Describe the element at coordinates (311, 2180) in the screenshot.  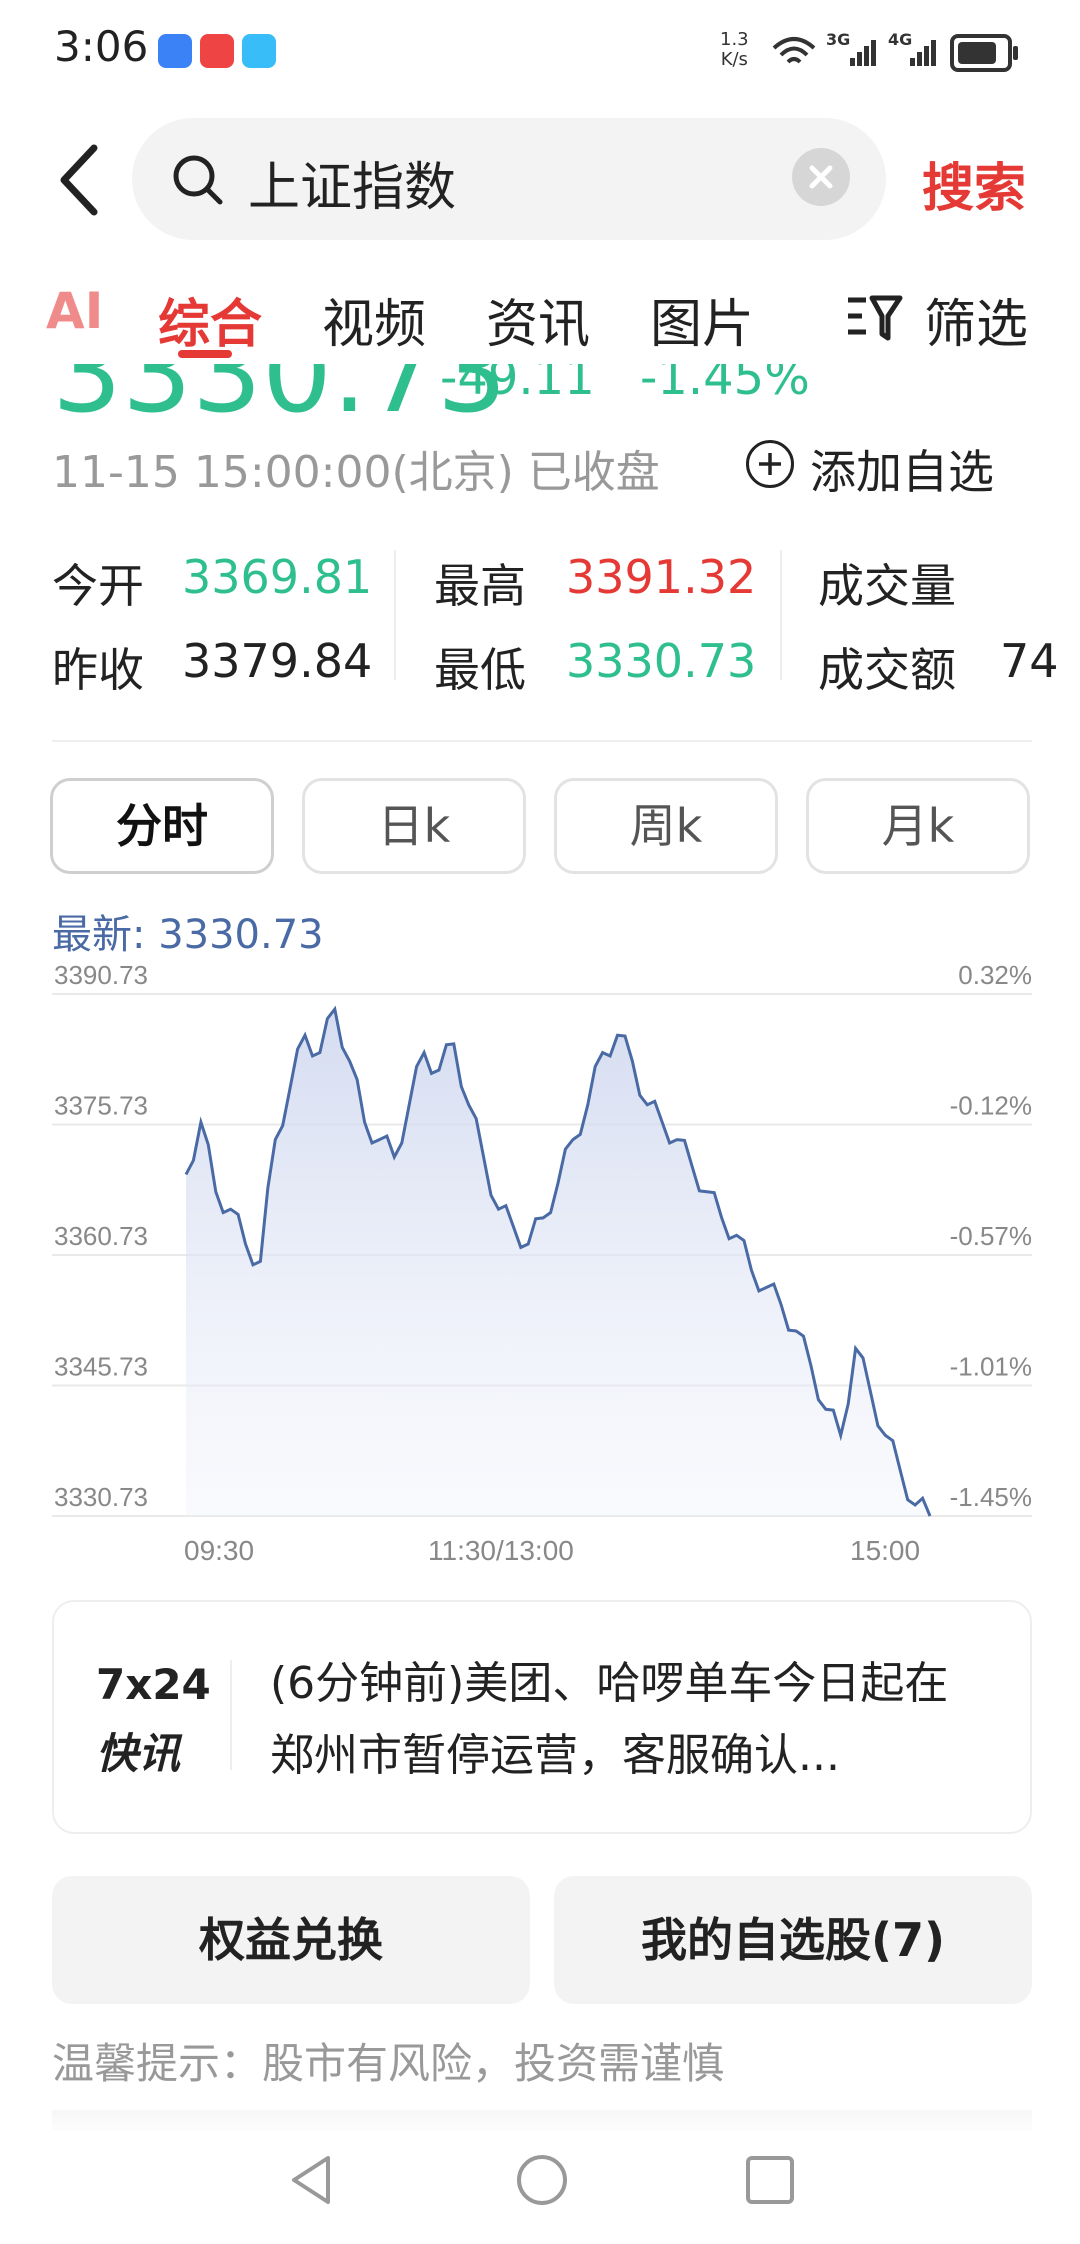
I see `back-nav-icon` at that location.